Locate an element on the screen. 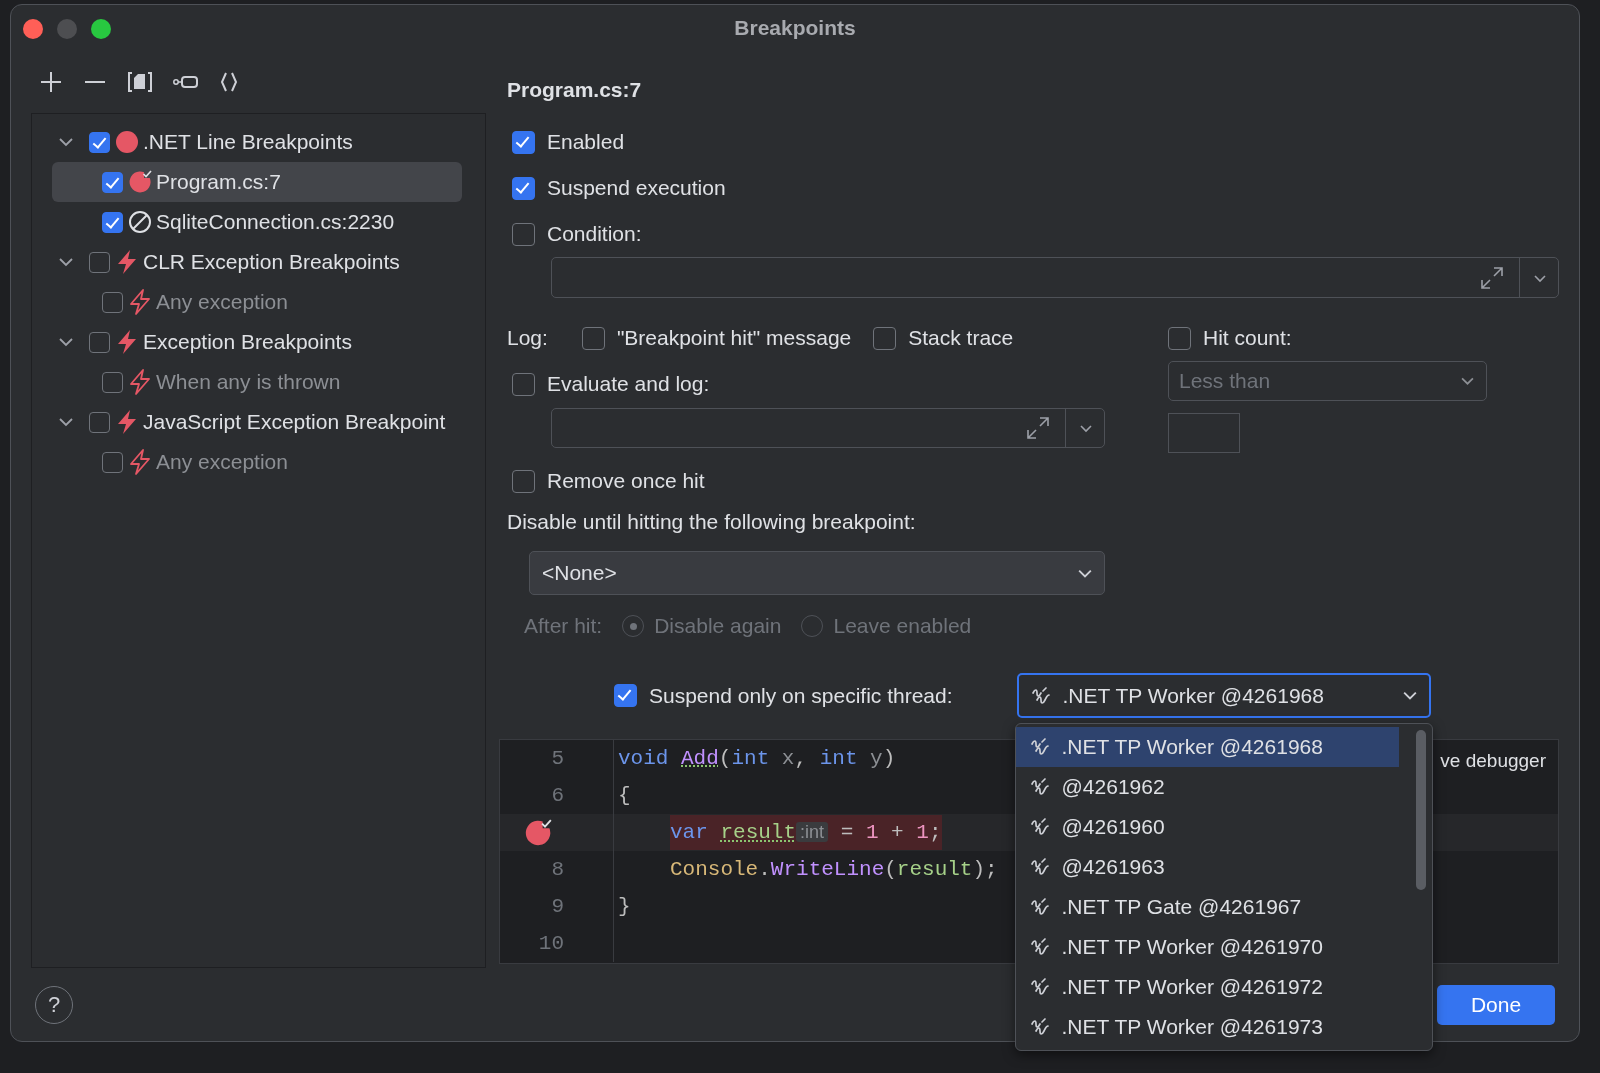 The image size is (1600, 1073). checkbox-label: "Breakpoint hit" message is located at coordinates (734, 338).